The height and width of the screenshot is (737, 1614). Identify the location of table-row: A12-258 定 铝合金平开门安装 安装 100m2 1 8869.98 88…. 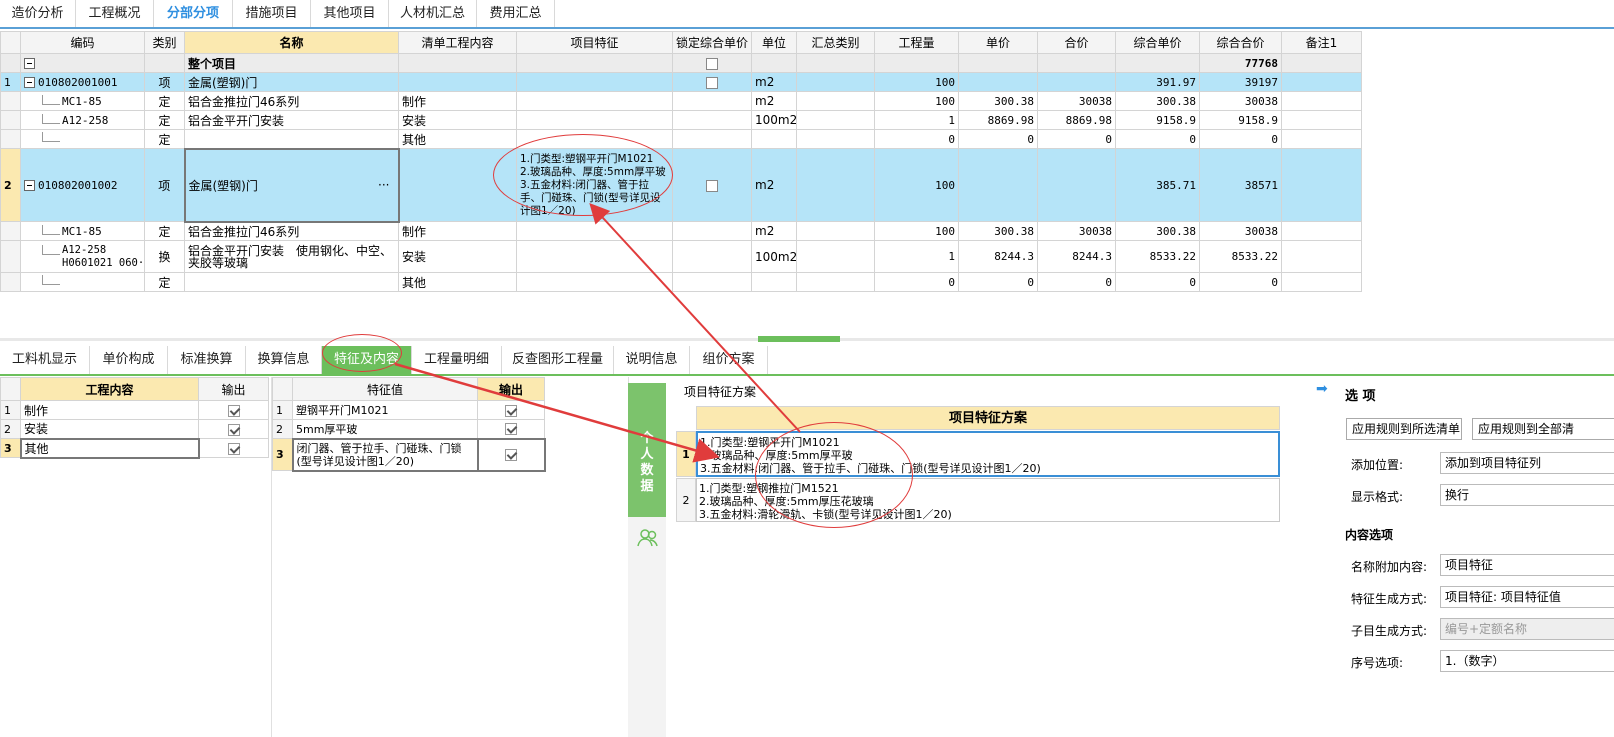
(681, 120).